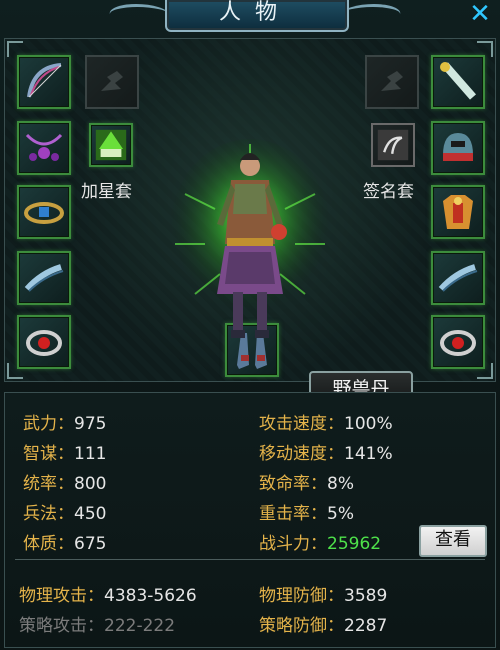 The image size is (500, 650). I want to click on character-figure, so click(250, 244).